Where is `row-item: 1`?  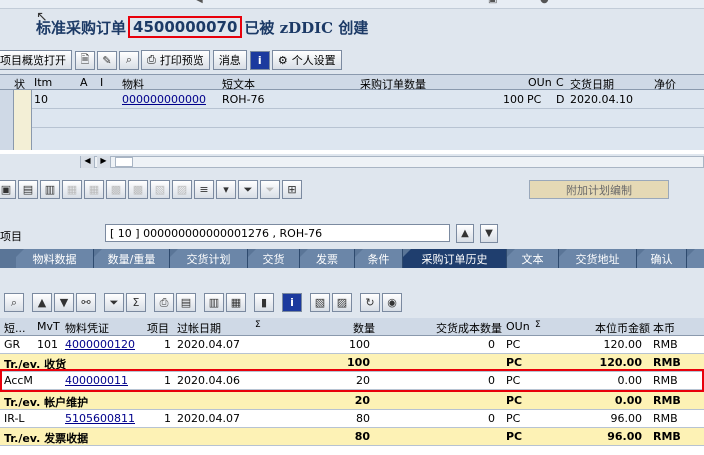
row-item: 1 is located at coordinates (167, 418).